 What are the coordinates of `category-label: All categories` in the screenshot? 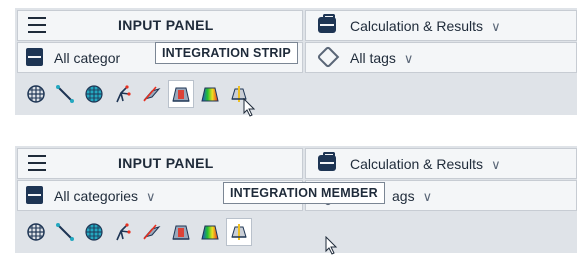 It's located at (96, 196).